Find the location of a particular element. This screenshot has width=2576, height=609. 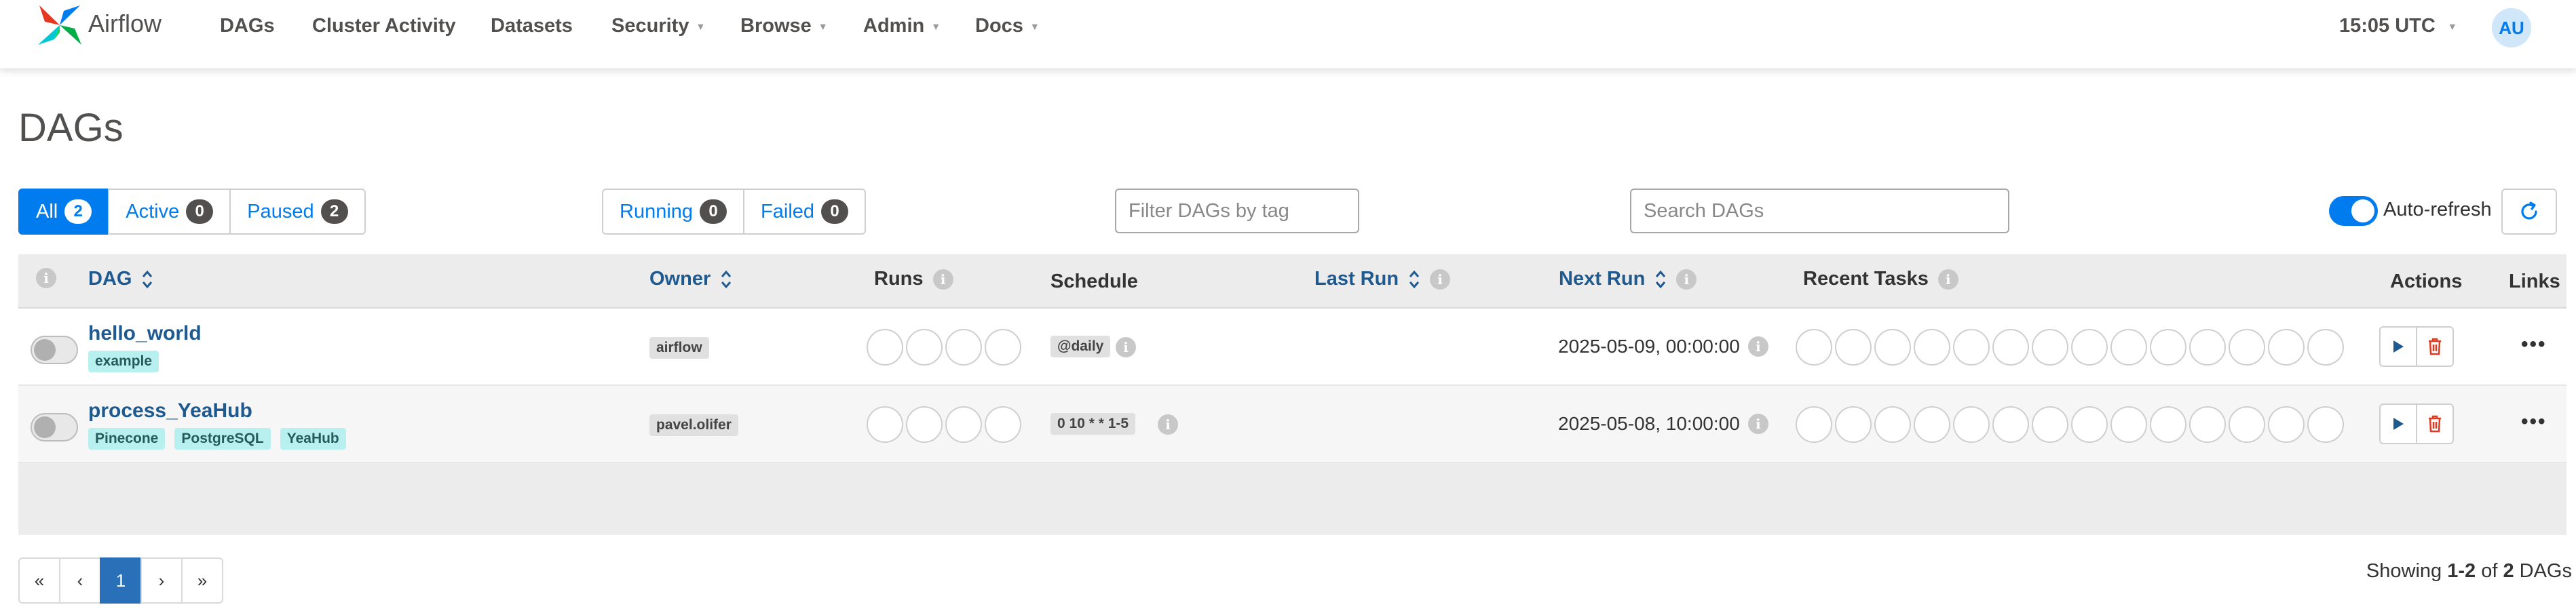

nav-security: Security ▼ is located at coordinates (658, 26).